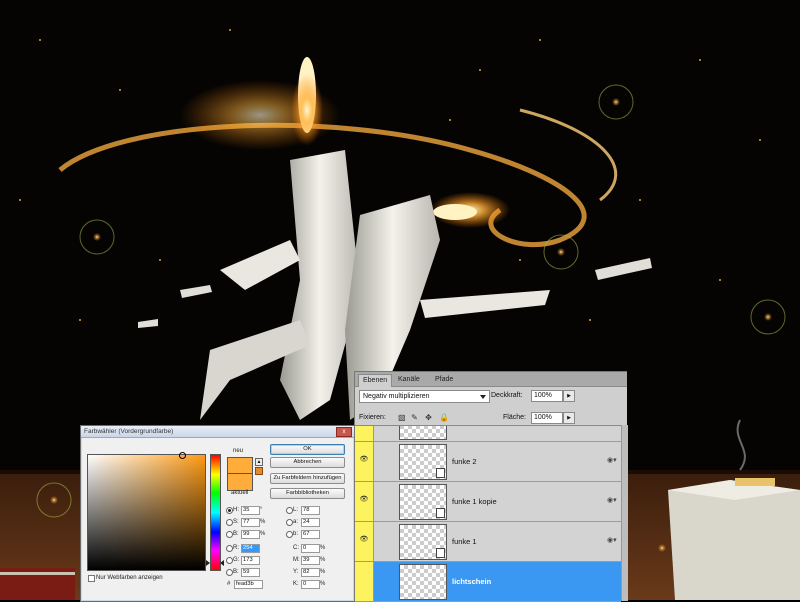 The image size is (800, 602). What do you see at coordinates (238, 451) in the screenshot?
I see `new-color-label: neu` at bounding box center [238, 451].